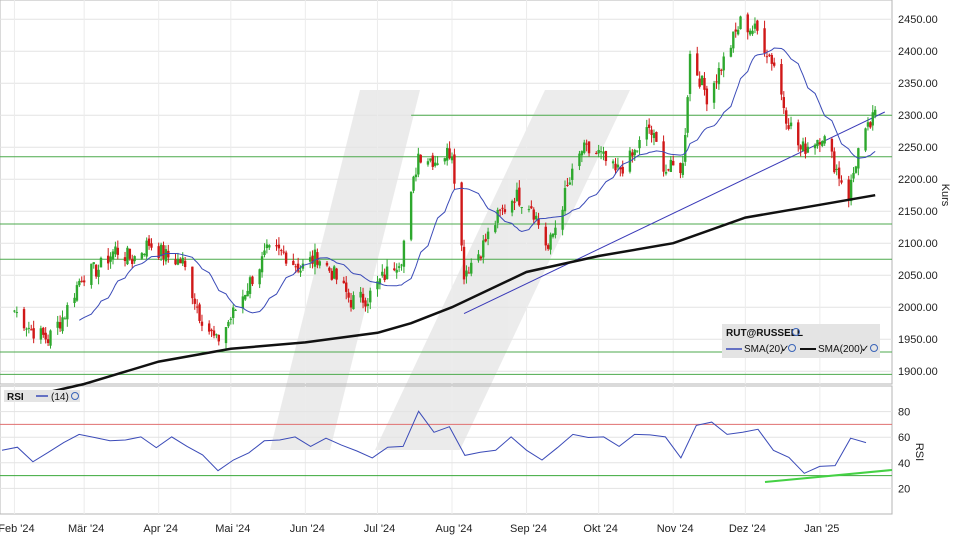 Image resolution: width=960 pixels, height=540 pixels. I want to click on rsi-y-tick-label: 20, so click(904, 489).